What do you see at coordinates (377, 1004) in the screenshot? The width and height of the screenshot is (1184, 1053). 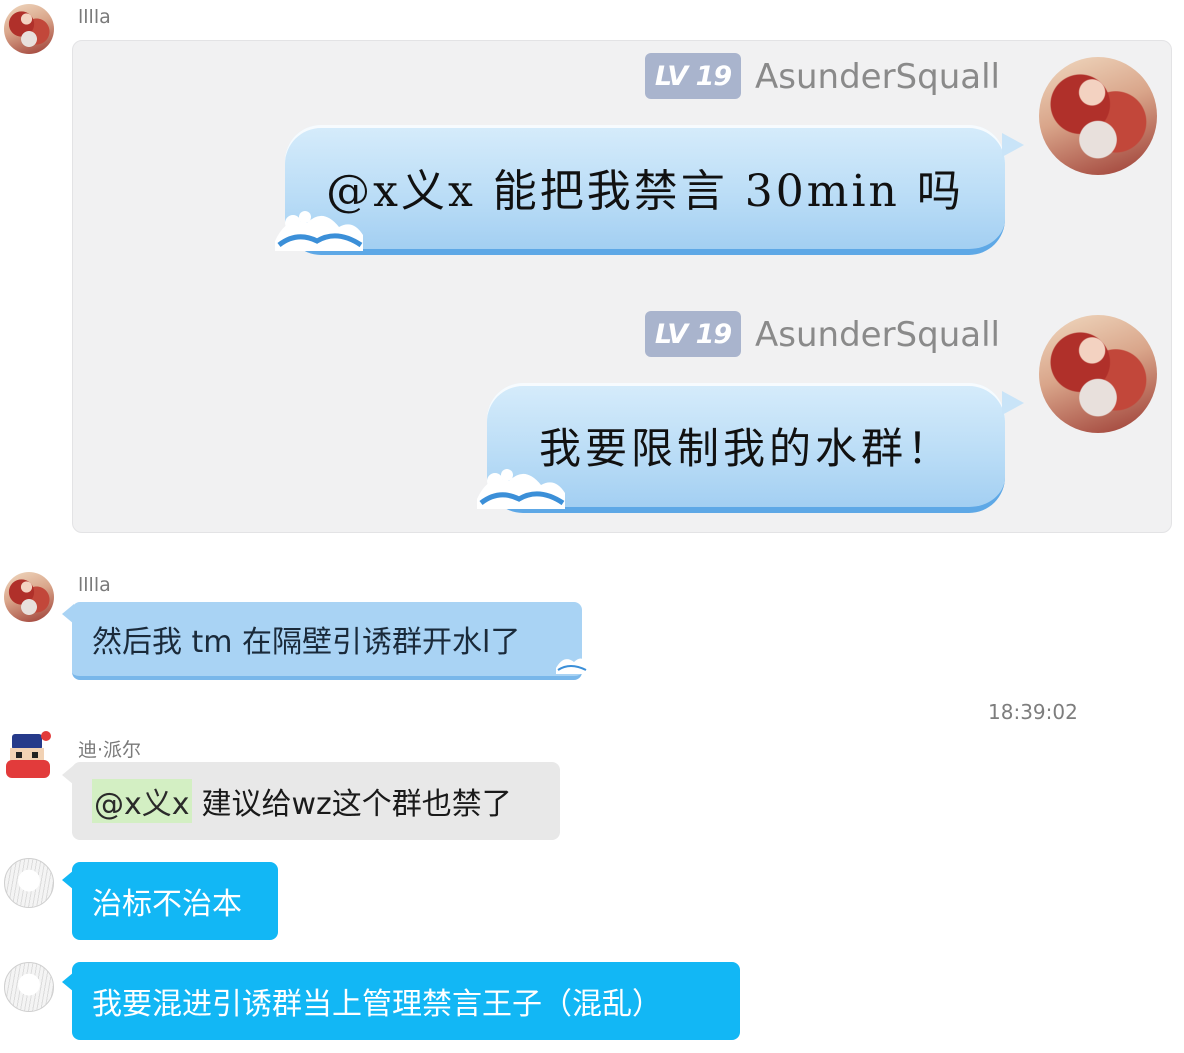 I see `message-text: 我要混进引诱群当上管理禁言王子（混乱）` at bounding box center [377, 1004].